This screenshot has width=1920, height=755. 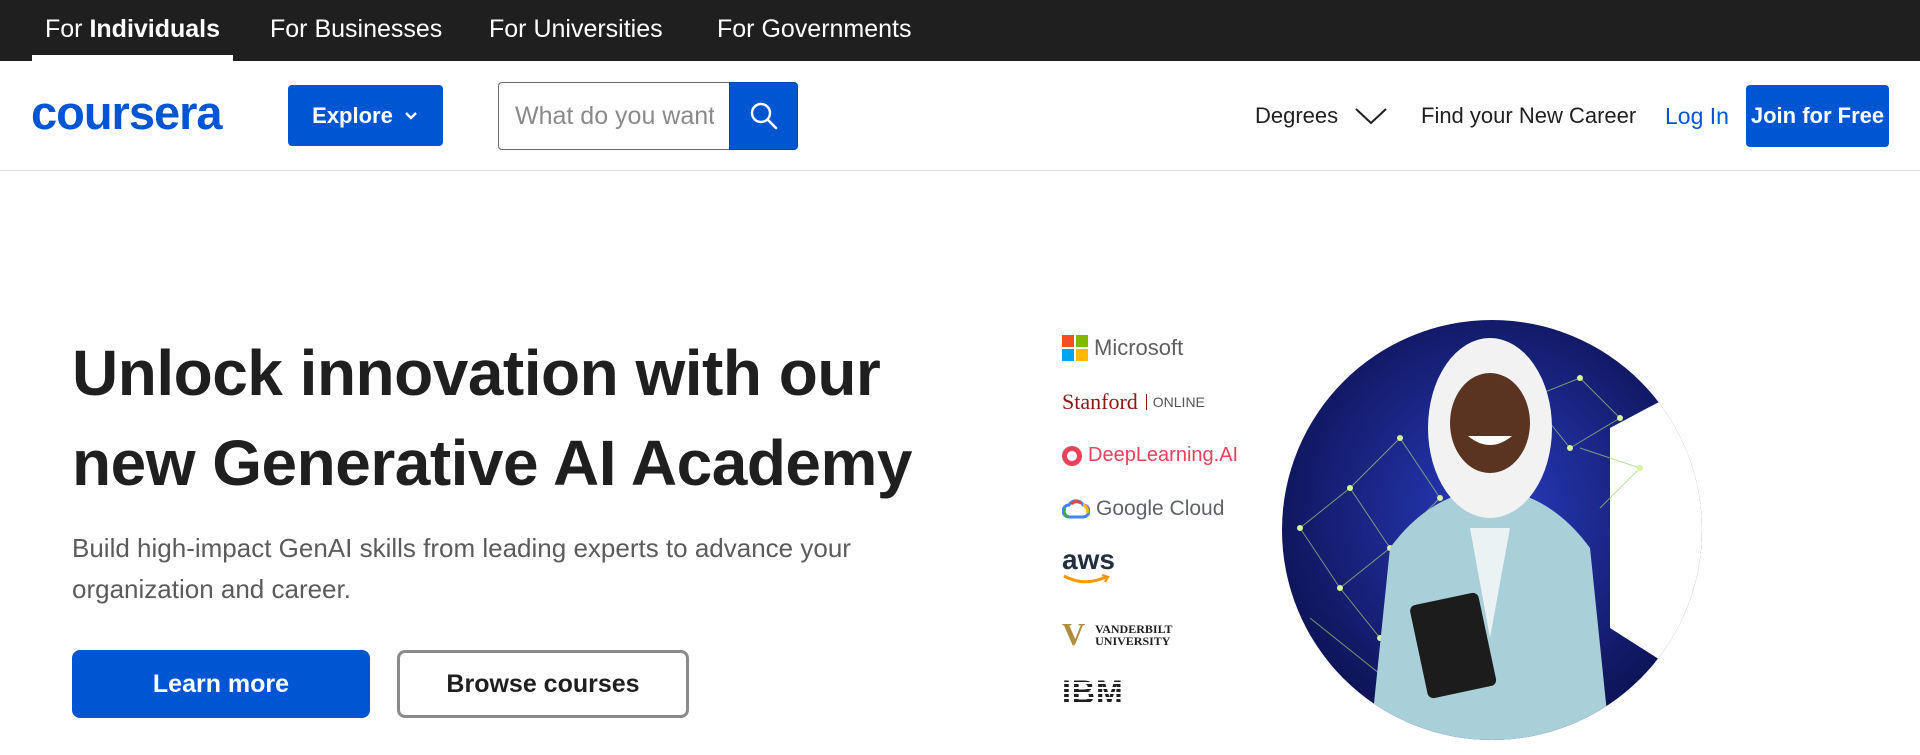 I want to click on explore-button: Explore, so click(x=365, y=115).